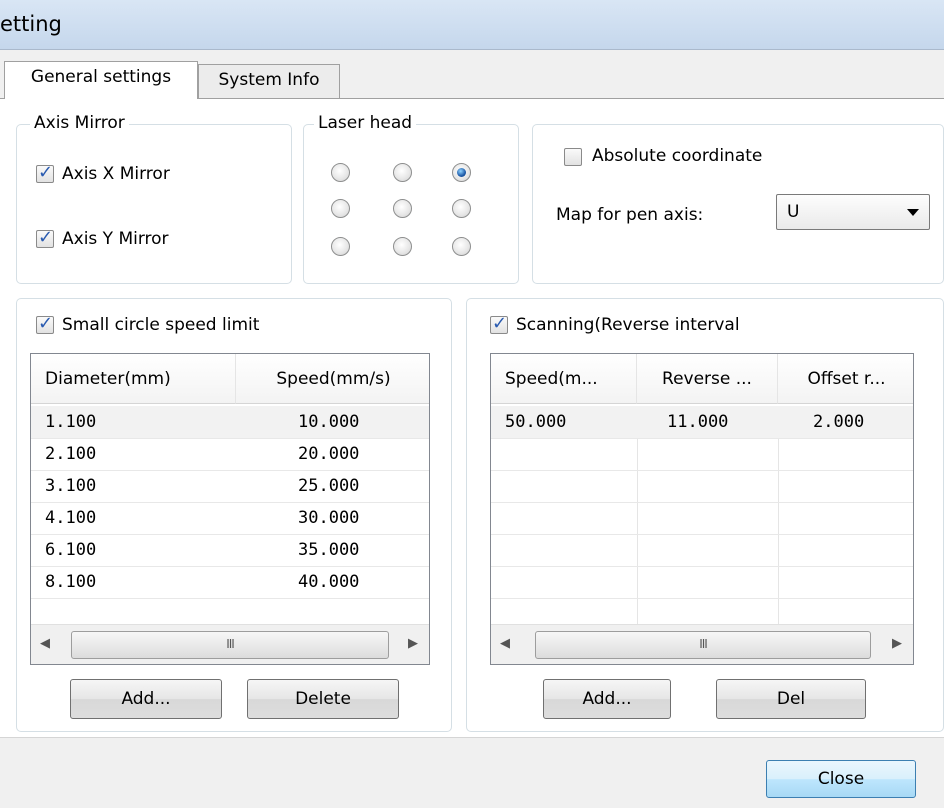  Describe the element at coordinates (323, 699) in the screenshot. I see `delete-diameter-button: Delete` at that location.